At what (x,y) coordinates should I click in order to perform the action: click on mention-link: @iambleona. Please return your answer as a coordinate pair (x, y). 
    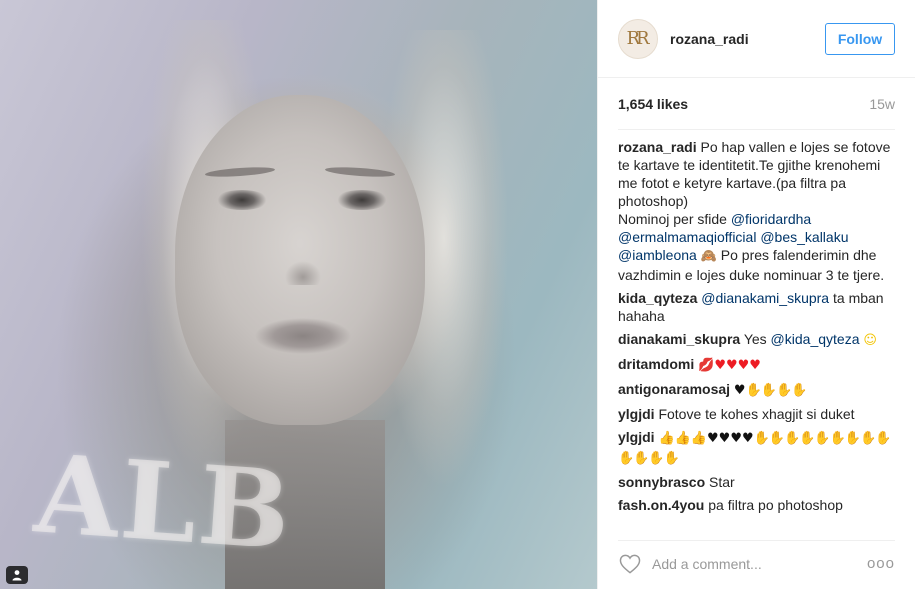
    Looking at the image, I should click on (657, 255).